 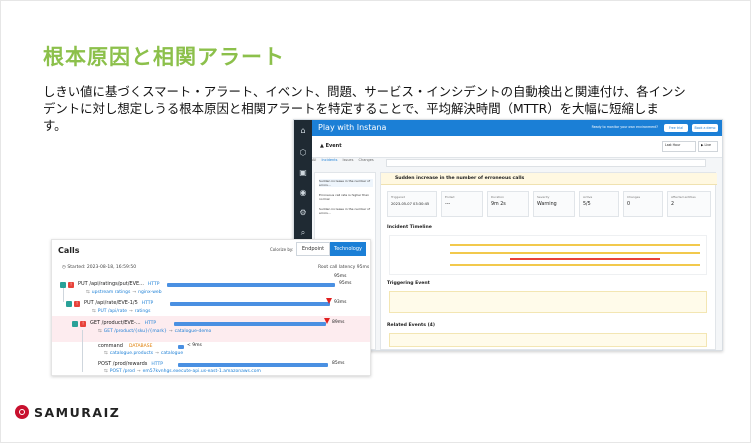 What do you see at coordinates (150, 292) in the screenshot?
I see `route-to: nginx-web` at bounding box center [150, 292].